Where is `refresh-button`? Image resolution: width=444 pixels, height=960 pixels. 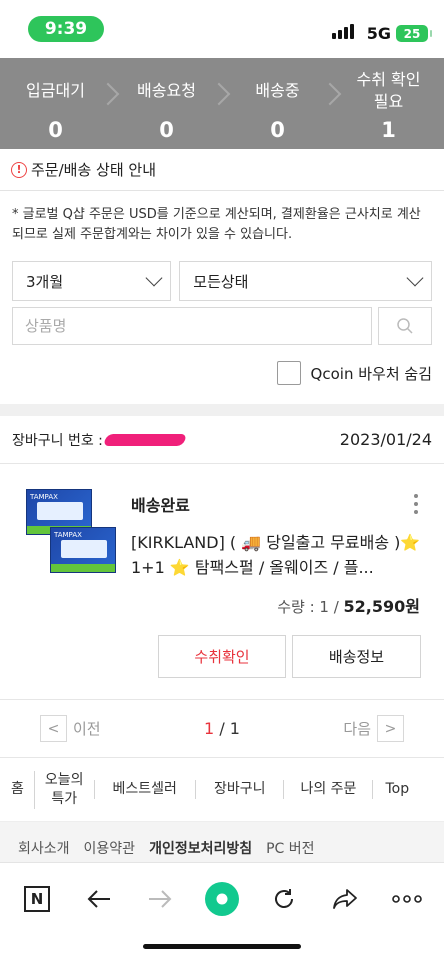 refresh-button is located at coordinates (284, 899).